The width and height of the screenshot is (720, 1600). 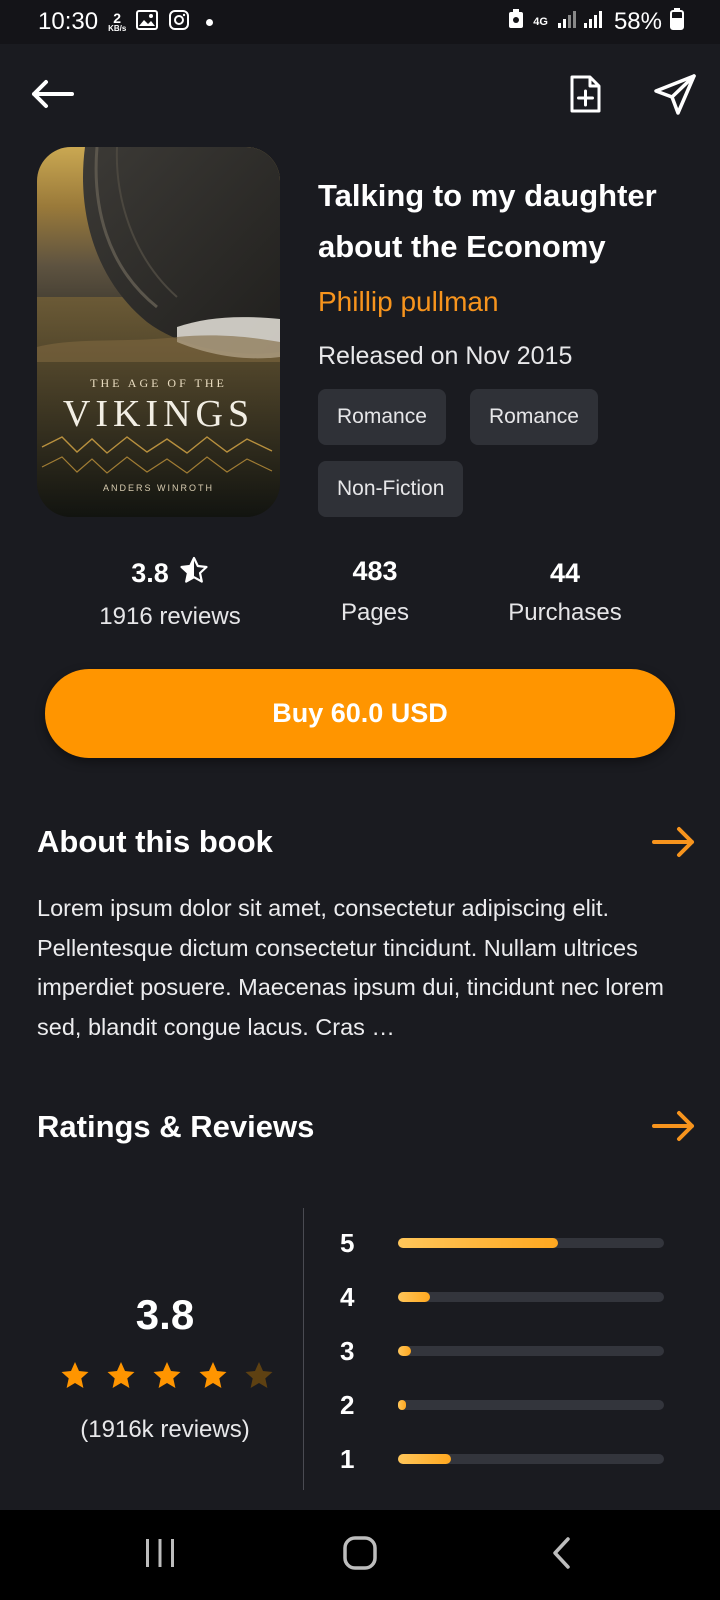 I want to click on rating-bar-row: 3, so click(x=510, y=1351).